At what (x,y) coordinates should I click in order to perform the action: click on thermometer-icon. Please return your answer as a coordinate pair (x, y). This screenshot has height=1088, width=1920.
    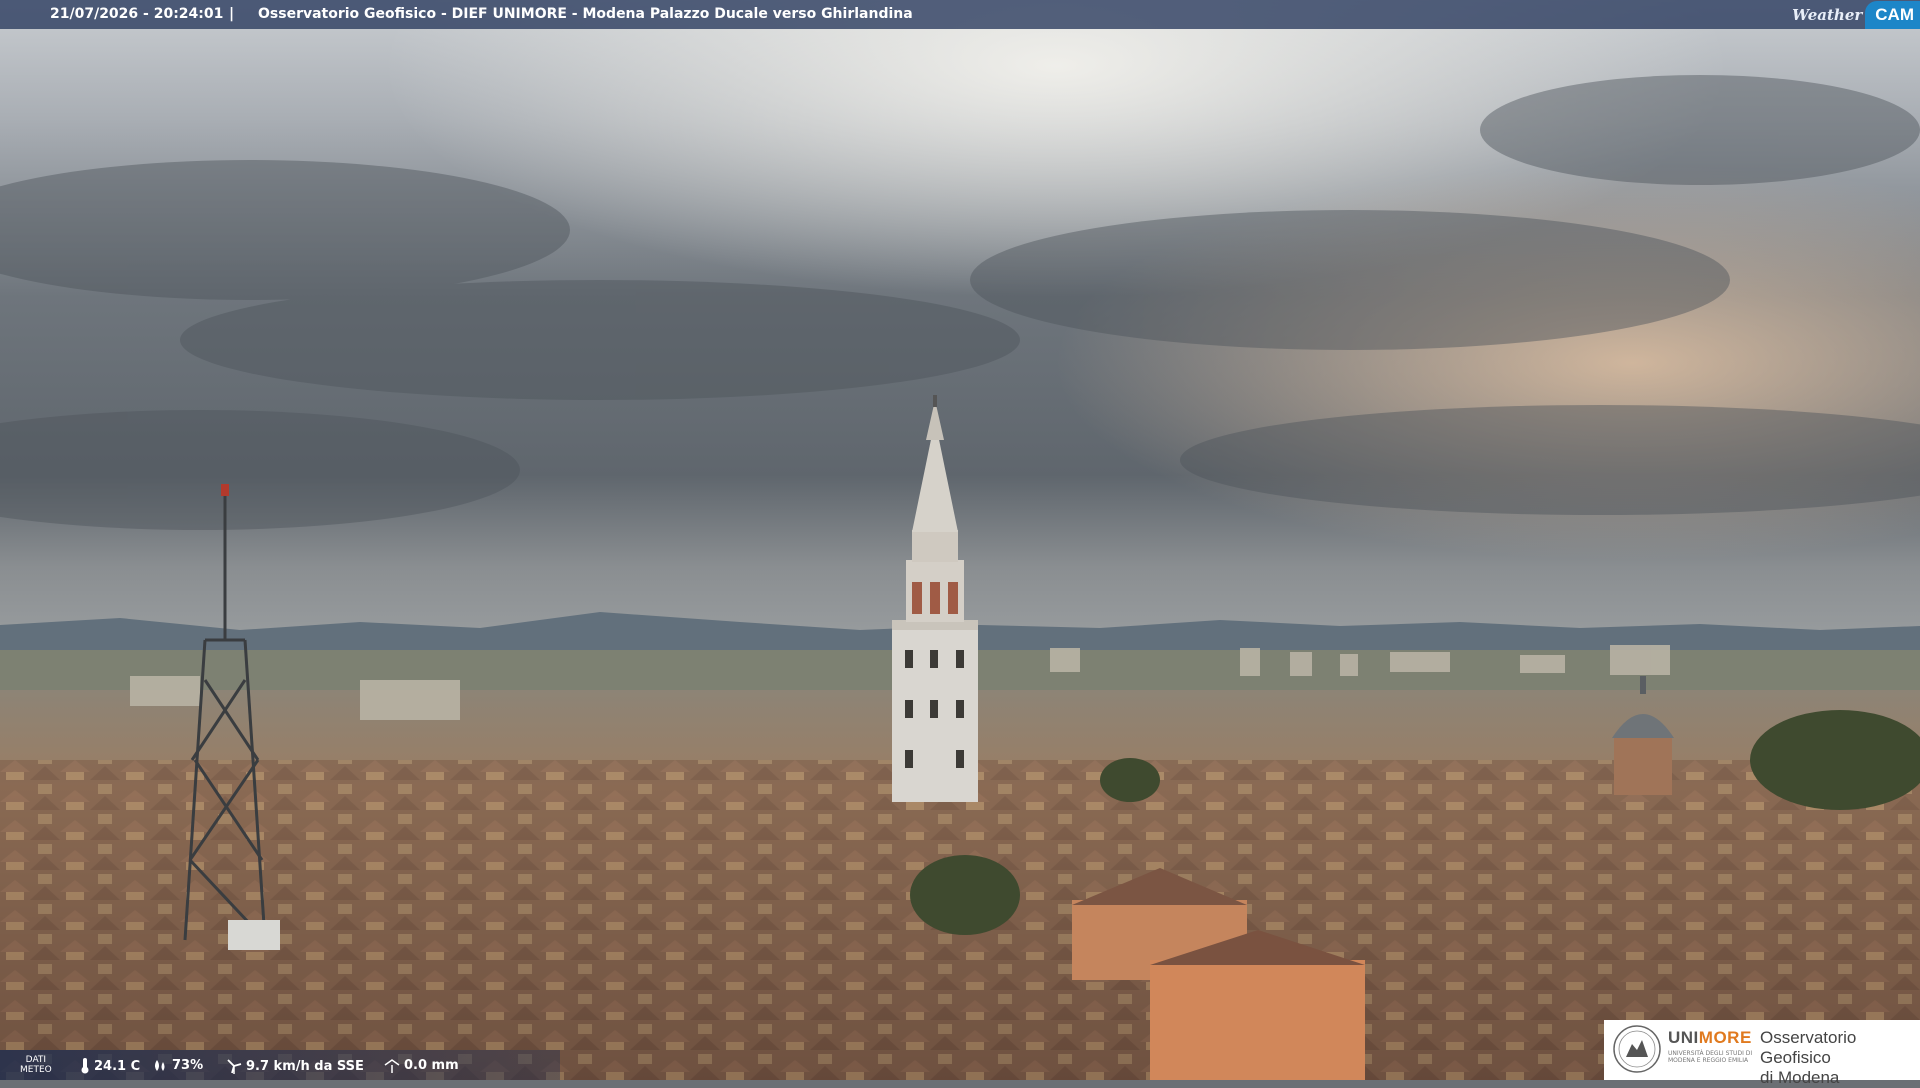
    Looking at the image, I should click on (85, 1066).